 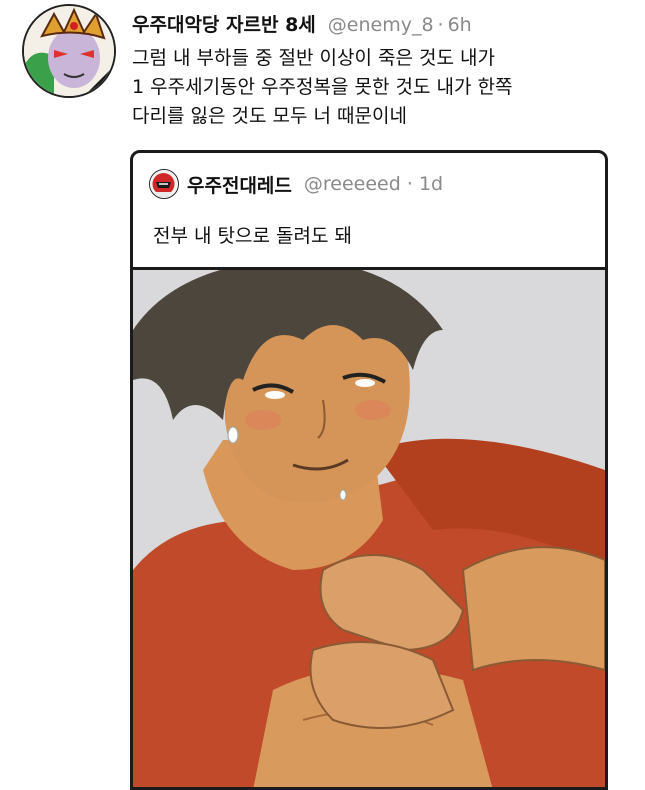 I want to click on display-name: 우주대악당 자르반 8세, so click(x=224, y=23).